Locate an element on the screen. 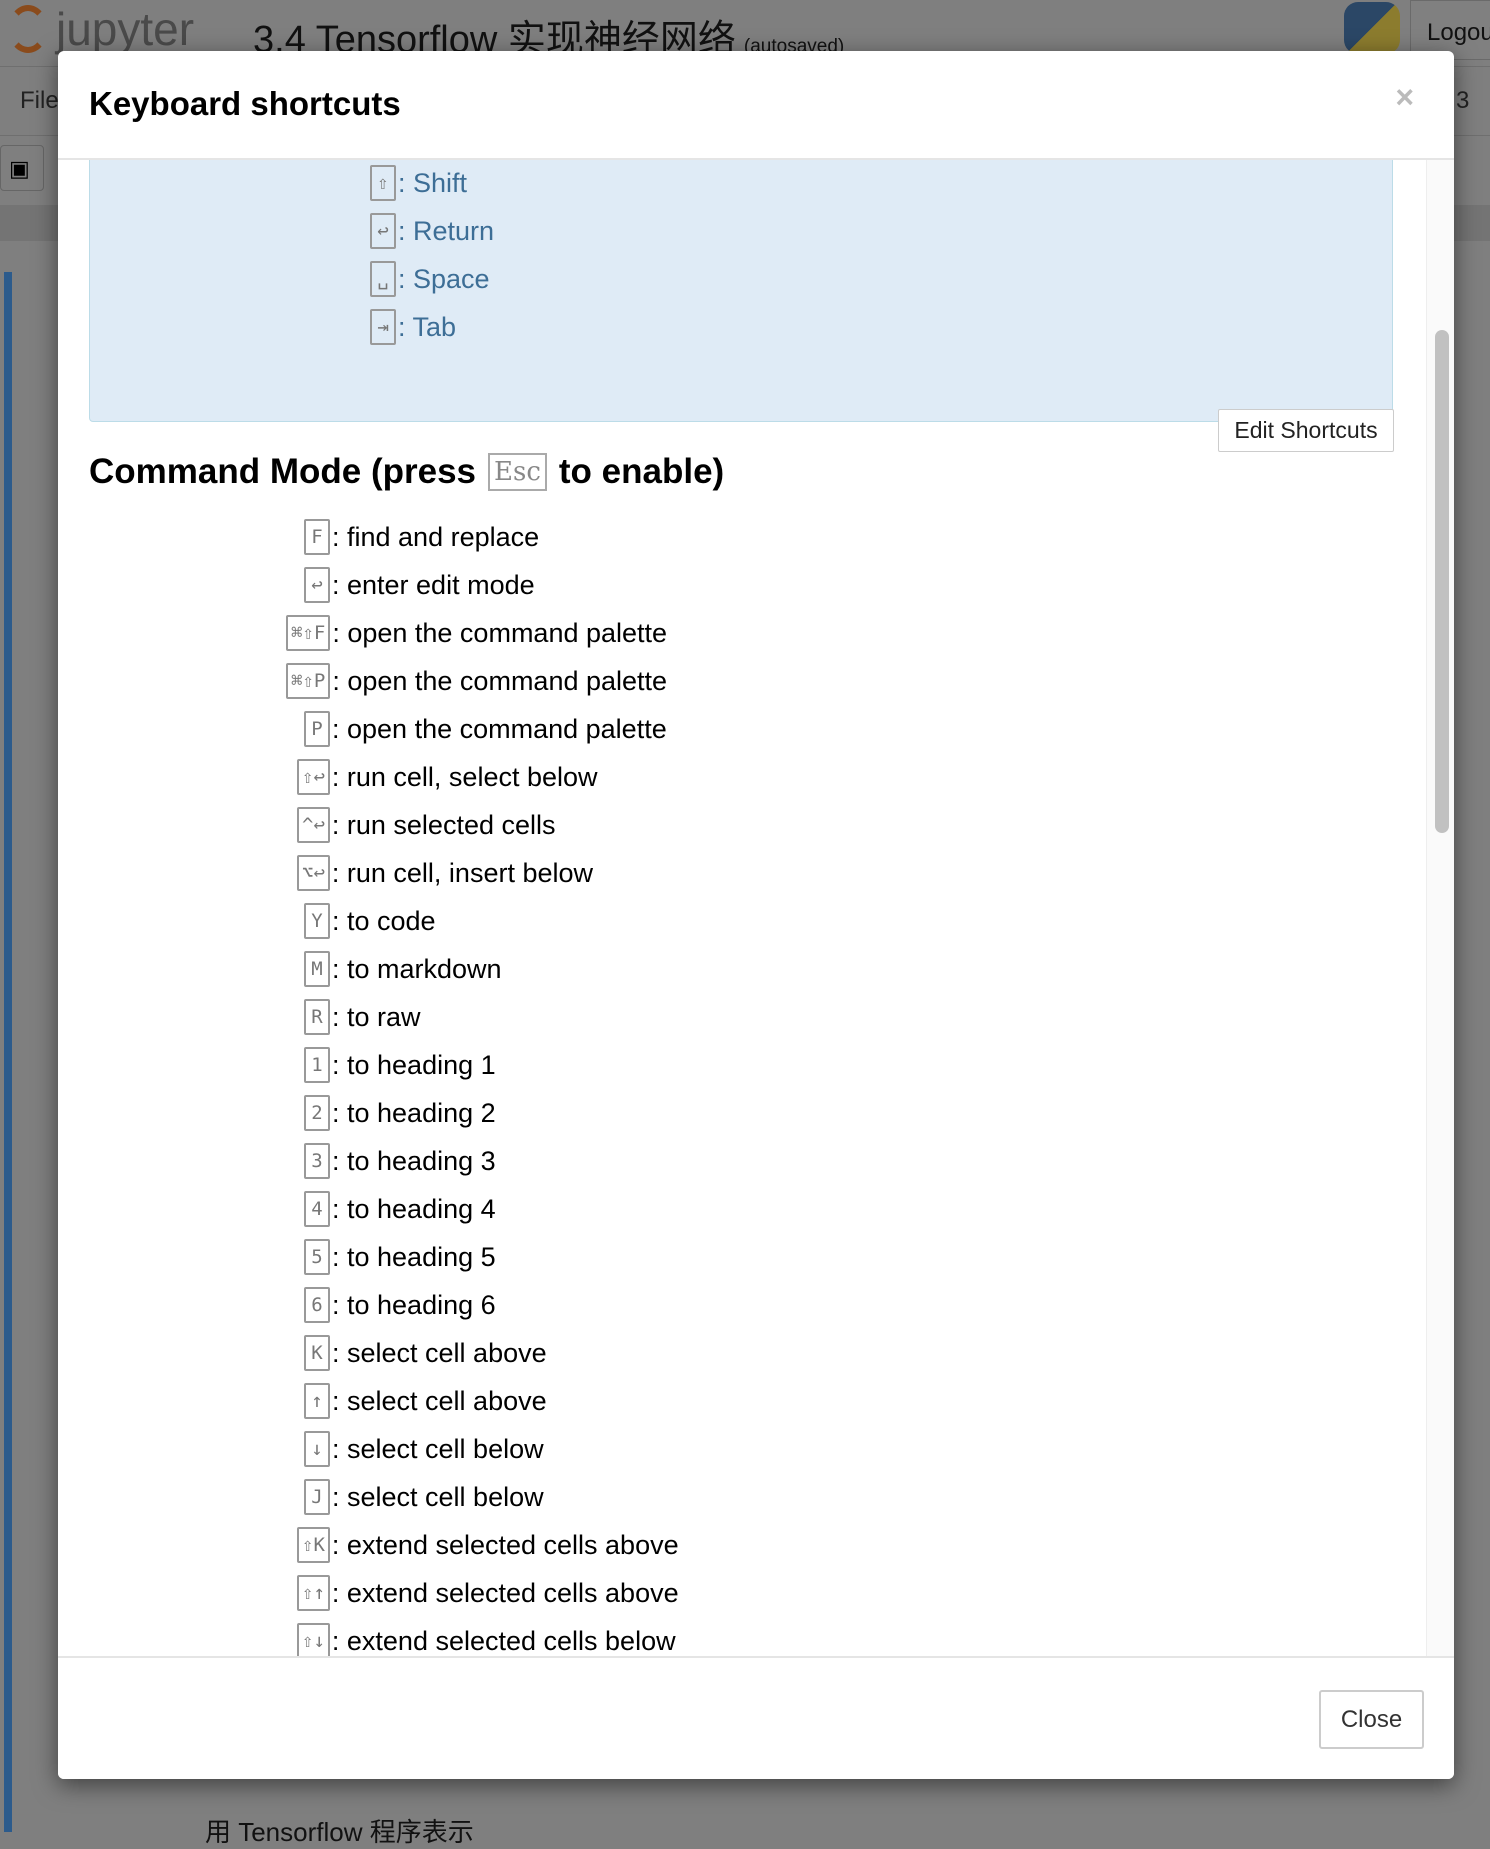  close-button: Close is located at coordinates (1371, 1719).